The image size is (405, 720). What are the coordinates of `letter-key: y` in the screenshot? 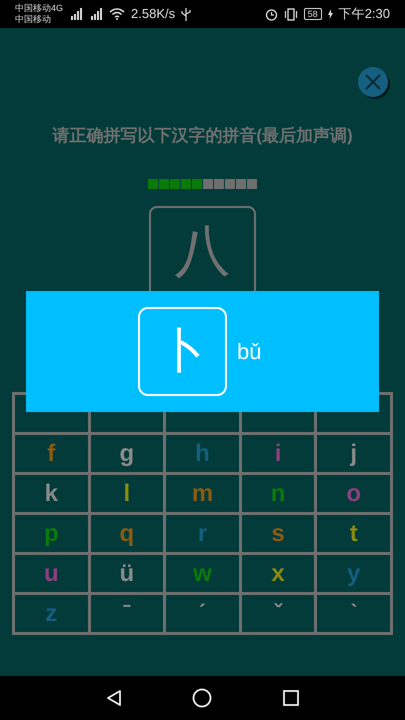 It's located at (353, 573).